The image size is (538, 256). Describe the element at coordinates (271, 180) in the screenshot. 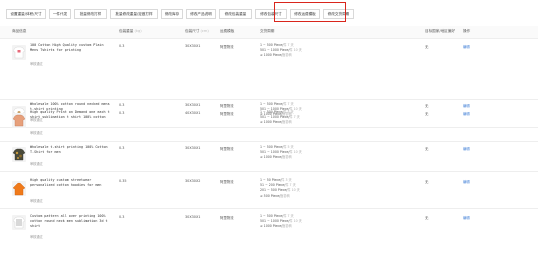

I see `lead-time-range: 1 ~ 50 Piece/` at that location.